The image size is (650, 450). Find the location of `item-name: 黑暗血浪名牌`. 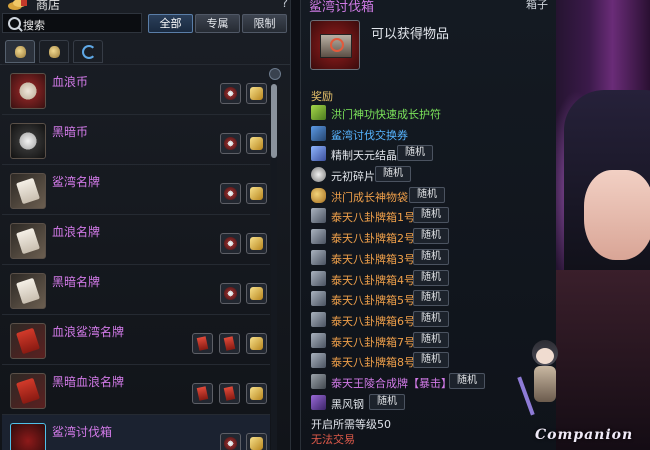

item-name: 黑暗血浪名牌 is located at coordinates (88, 382).